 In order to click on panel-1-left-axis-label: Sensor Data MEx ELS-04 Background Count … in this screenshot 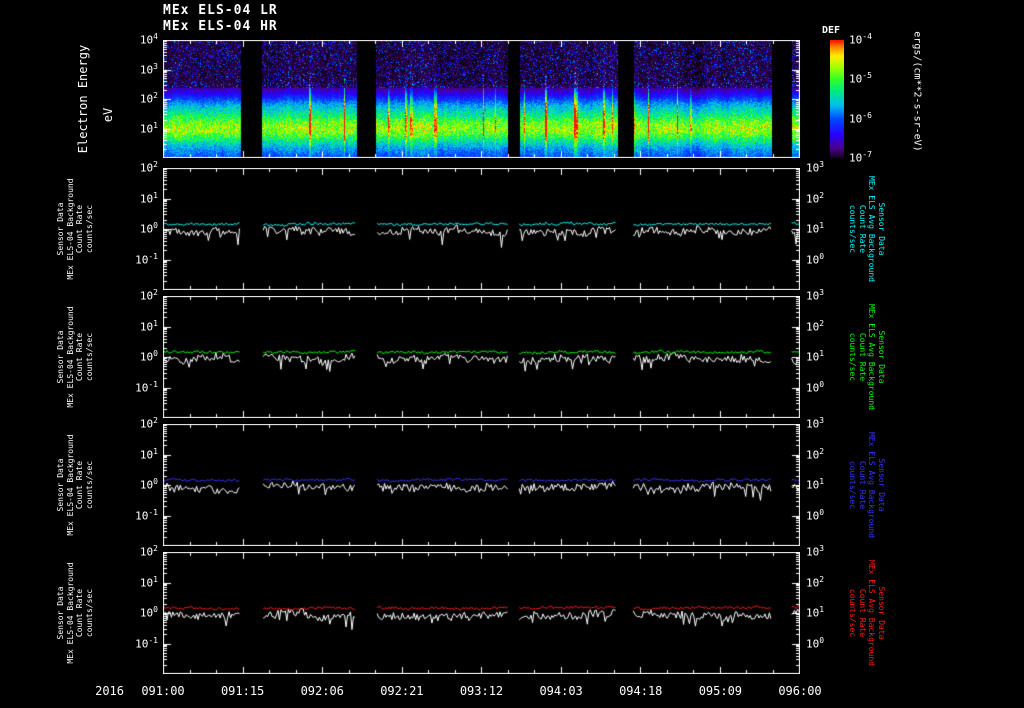, I will do `click(75, 229)`.